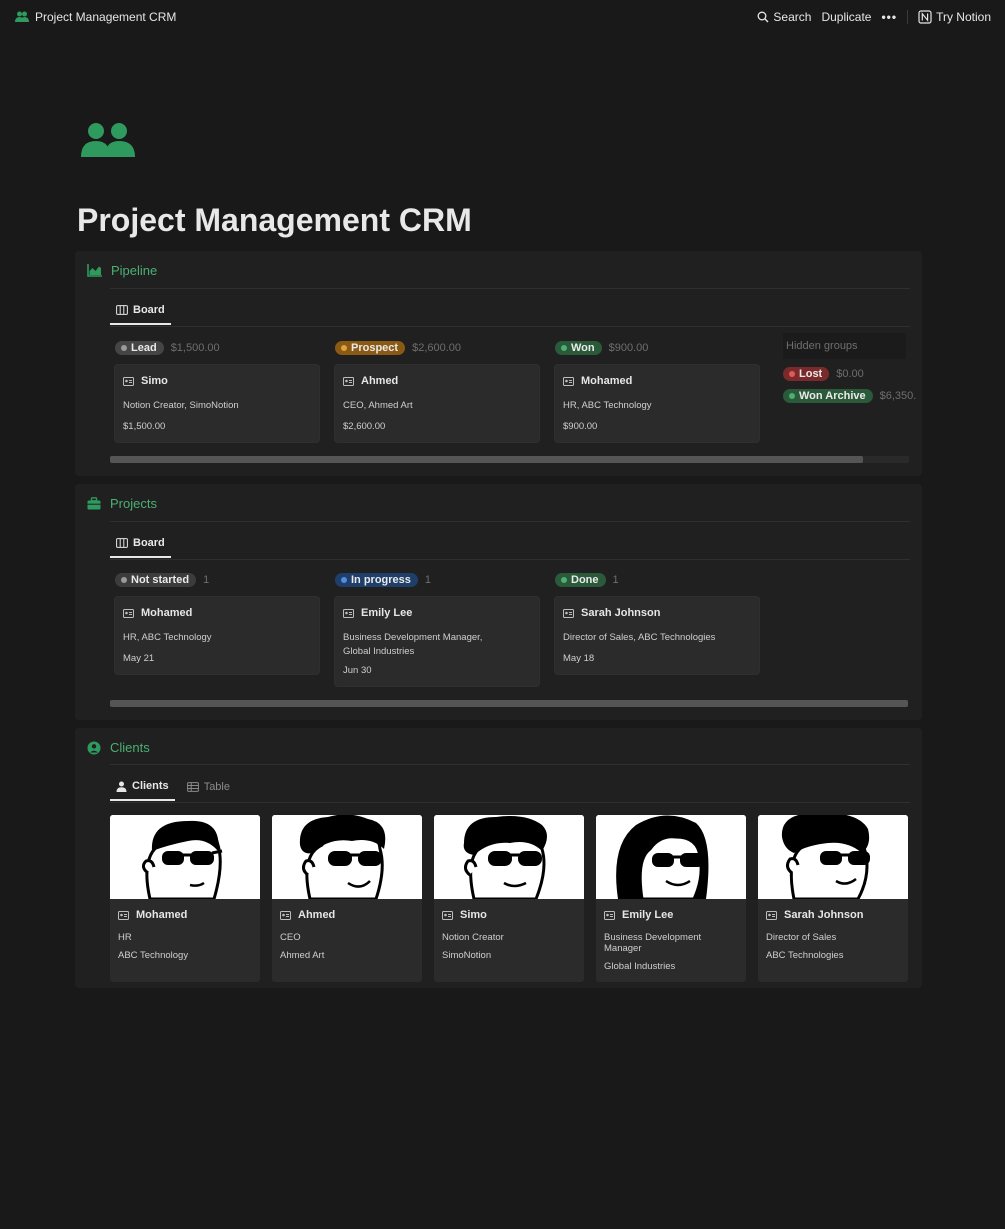 The width and height of the screenshot is (1005, 1229). What do you see at coordinates (437, 403) in the screenshot?
I see `board-card: Ahmed CEO, Ahmed Art $2,600.00` at bounding box center [437, 403].